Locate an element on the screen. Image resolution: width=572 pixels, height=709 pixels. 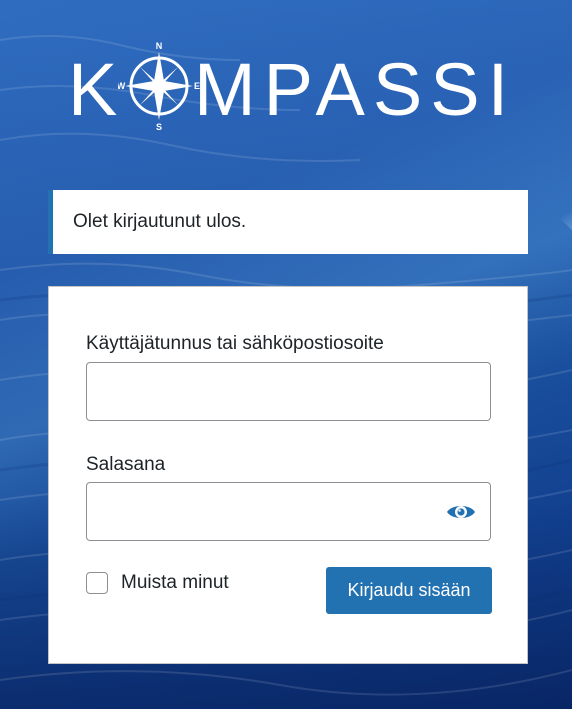
compass-west-label: W is located at coordinates (122, 86).